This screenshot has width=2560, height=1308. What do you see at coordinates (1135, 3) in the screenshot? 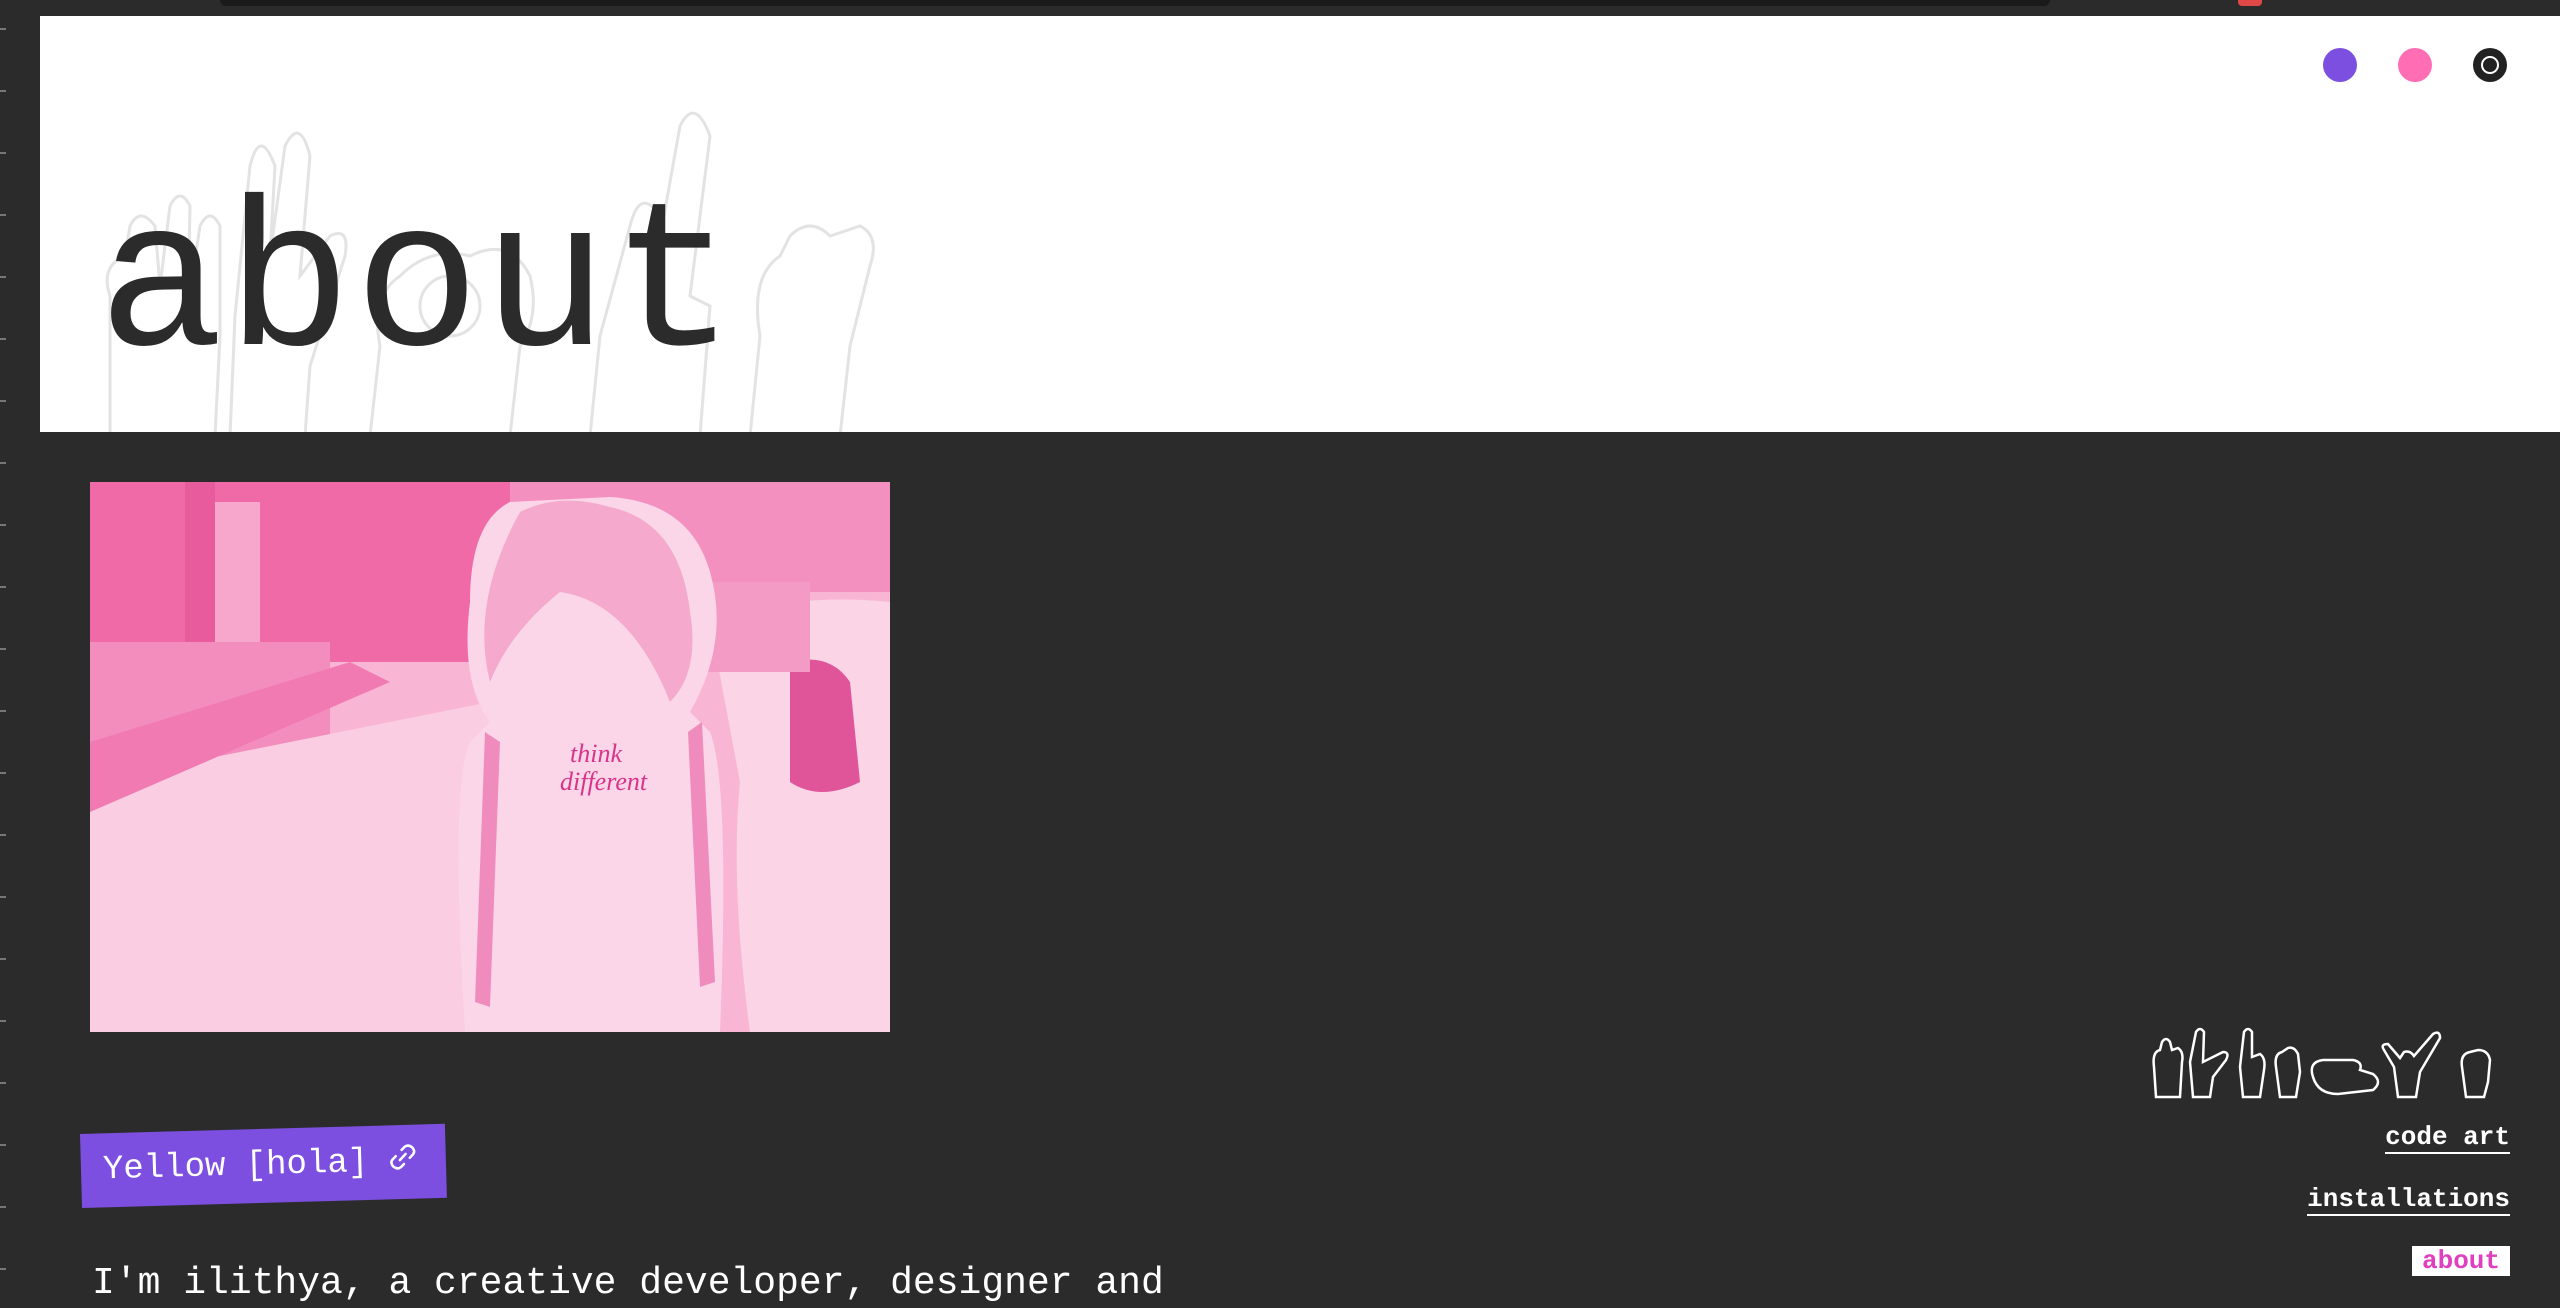
I see `browser-address-bar` at bounding box center [1135, 3].